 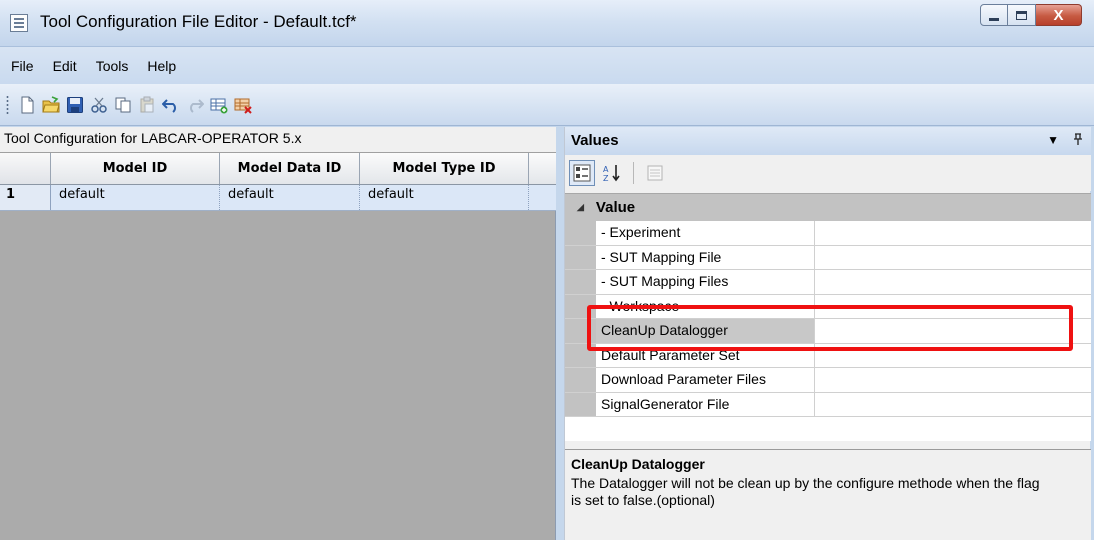 What do you see at coordinates (75, 105) in the screenshot?
I see `save-icon` at bounding box center [75, 105].